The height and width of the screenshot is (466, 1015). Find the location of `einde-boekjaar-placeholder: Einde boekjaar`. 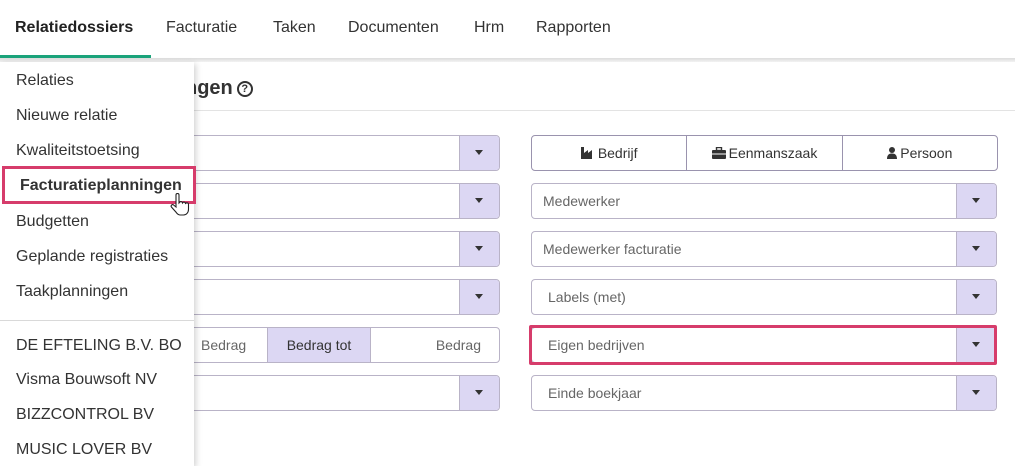

einde-boekjaar-placeholder: Einde boekjaar is located at coordinates (595, 393).